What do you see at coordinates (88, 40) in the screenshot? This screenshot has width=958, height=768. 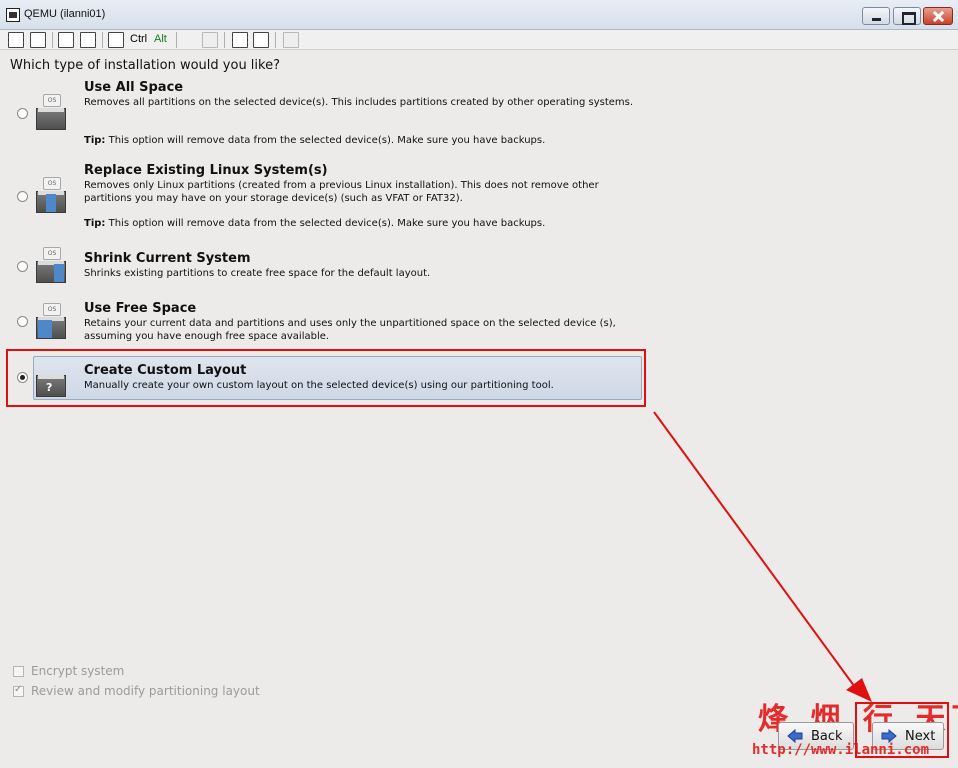 I see `refresh-icon` at bounding box center [88, 40].